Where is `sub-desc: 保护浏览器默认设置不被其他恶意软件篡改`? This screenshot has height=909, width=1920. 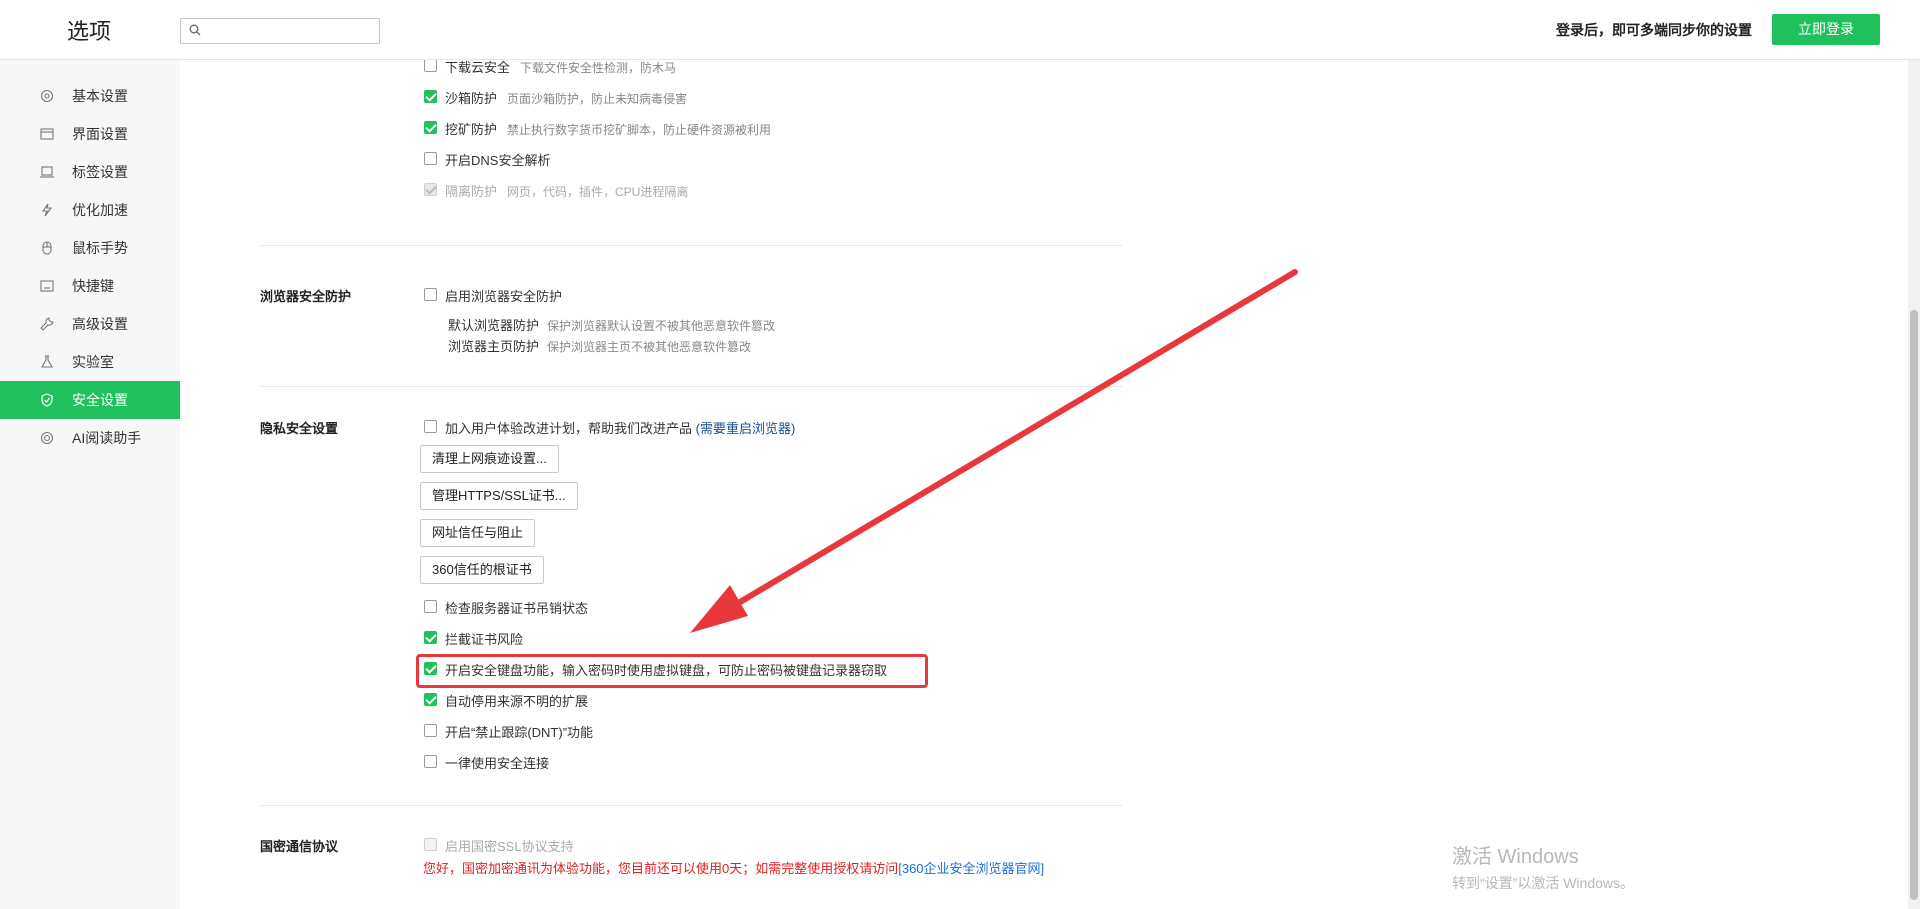
sub-desc: 保护浏览器默认设置不被其他恶意软件篡改 is located at coordinates (661, 326).